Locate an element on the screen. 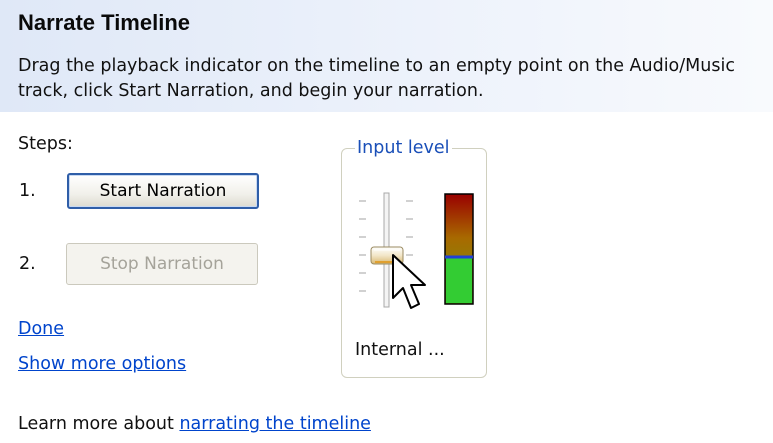 The image size is (773, 443). learn-more-text: Learn more about narrating the timeline is located at coordinates (194, 424).